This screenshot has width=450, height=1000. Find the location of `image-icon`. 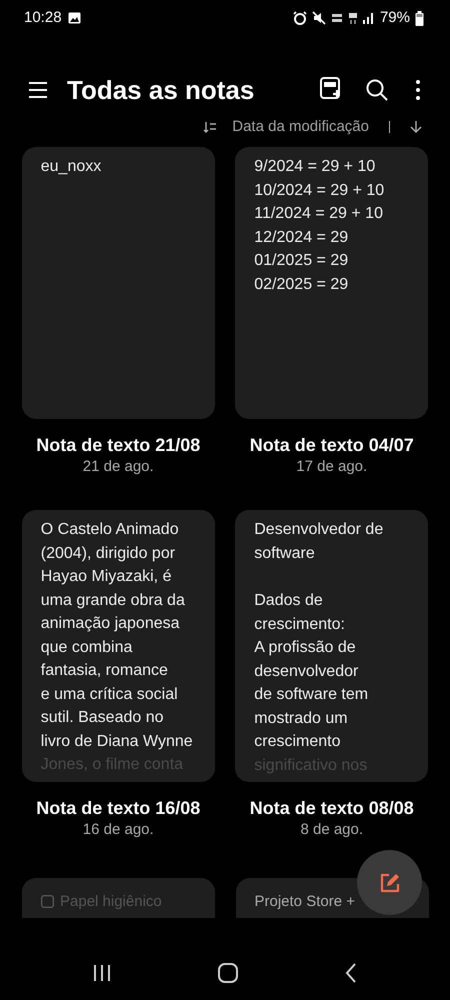

image-icon is located at coordinates (74, 18).